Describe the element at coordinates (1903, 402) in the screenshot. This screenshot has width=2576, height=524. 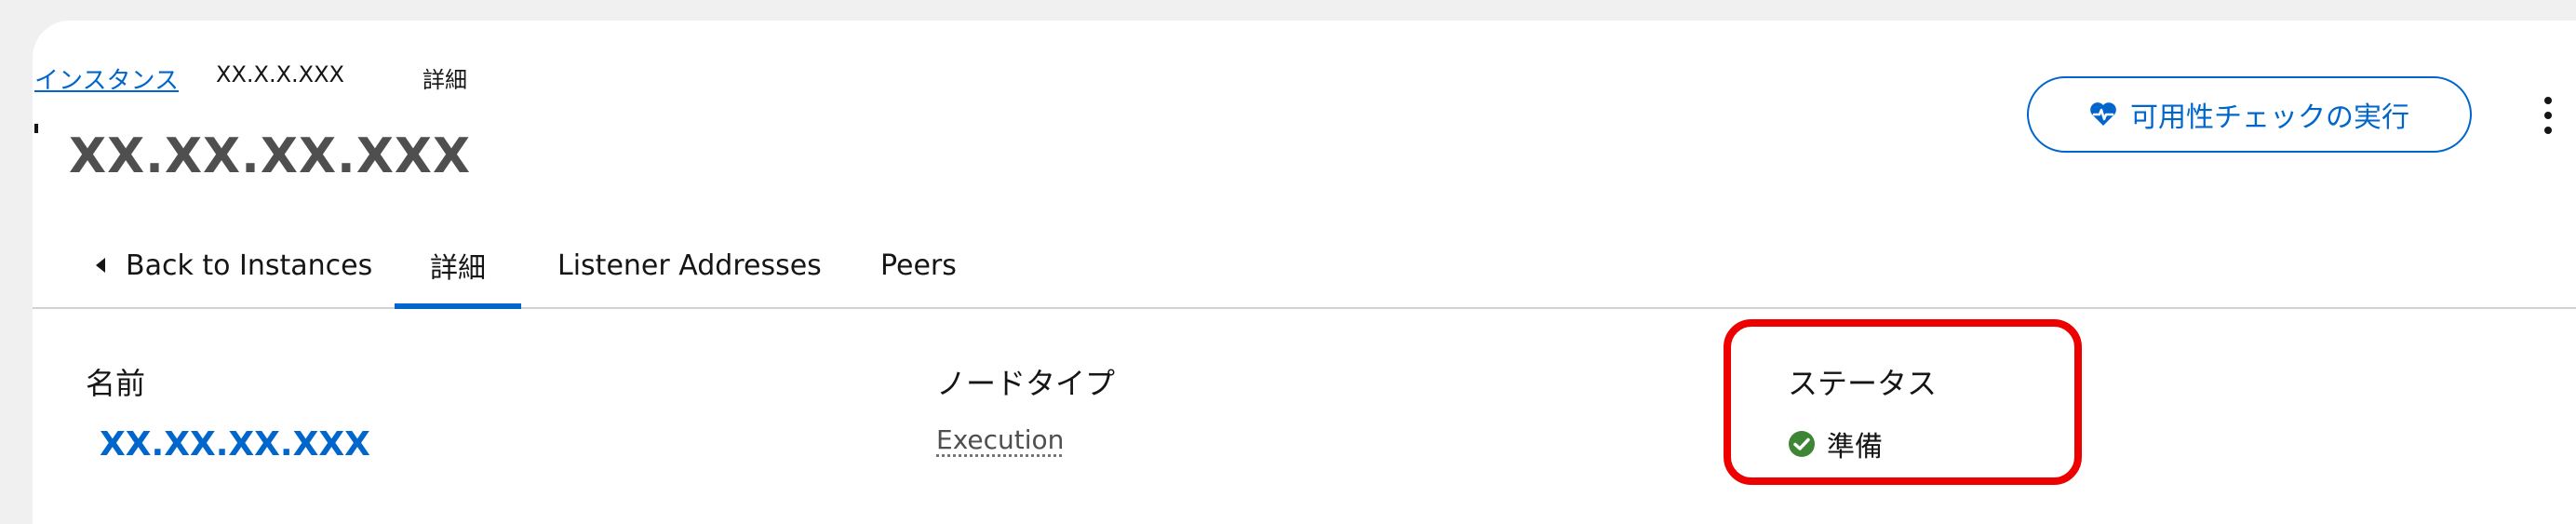
I see `status-highlight-box` at that location.